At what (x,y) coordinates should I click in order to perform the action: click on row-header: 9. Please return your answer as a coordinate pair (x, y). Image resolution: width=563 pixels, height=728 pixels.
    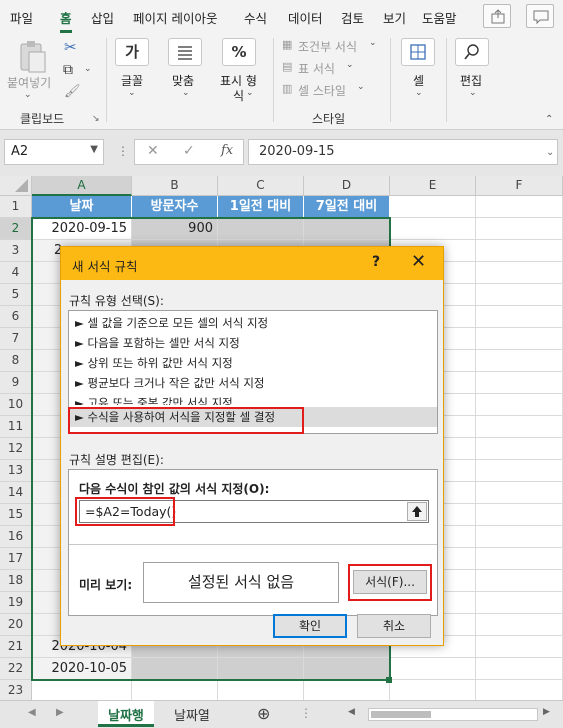
    Looking at the image, I should click on (16, 383).